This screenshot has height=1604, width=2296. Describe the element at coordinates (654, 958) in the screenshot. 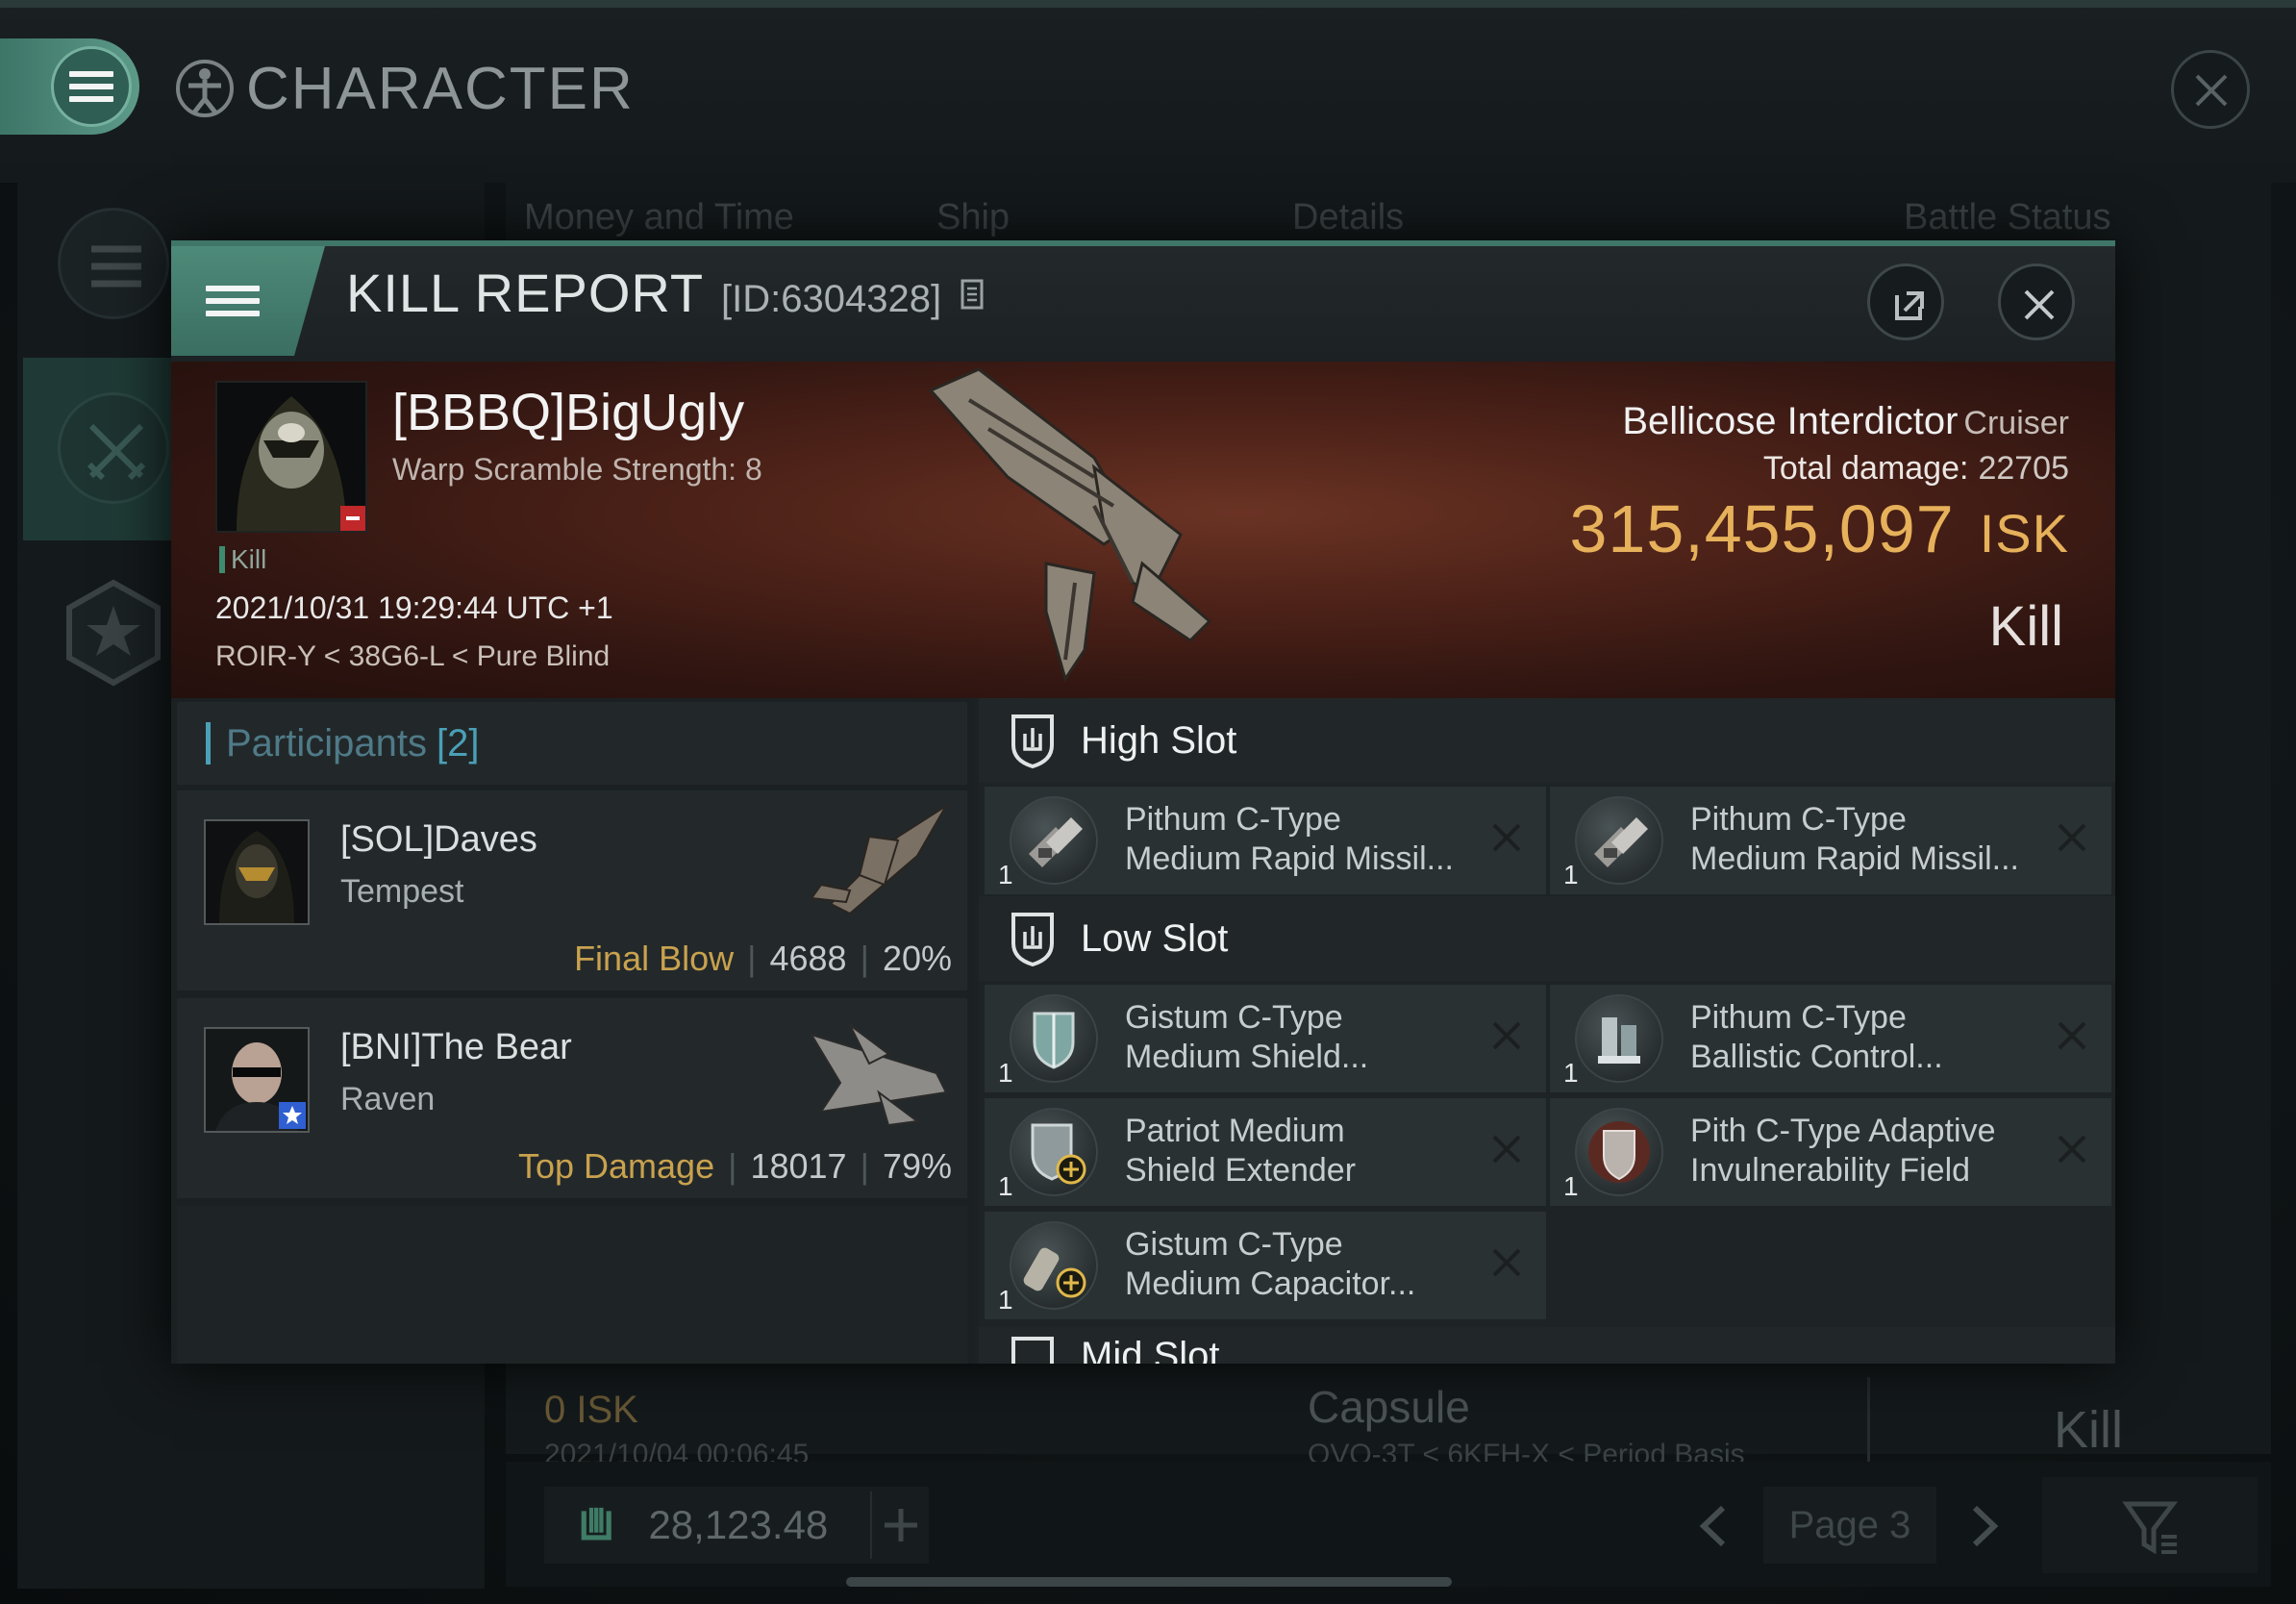

I see `participant-badge: Final Blow` at that location.